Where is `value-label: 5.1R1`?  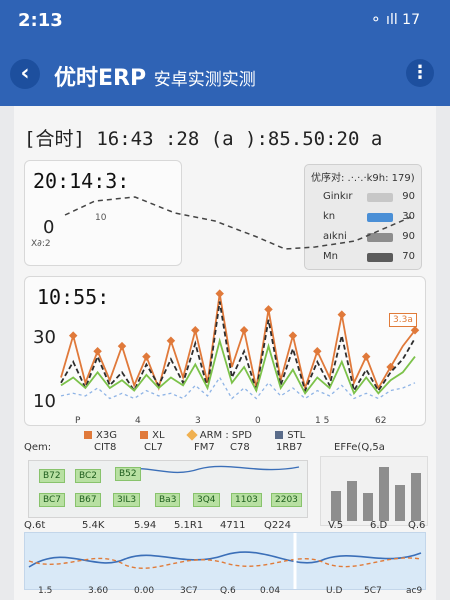
value-label: 5.1R1 is located at coordinates (189, 525).